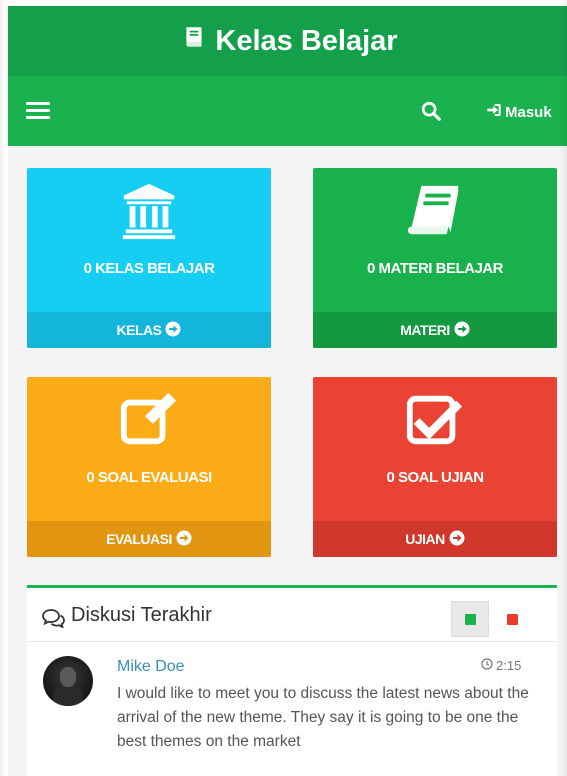 Image resolution: width=567 pixels, height=776 pixels. What do you see at coordinates (425, 539) in the screenshot?
I see `tile-link-label: UJIAN` at bounding box center [425, 539].